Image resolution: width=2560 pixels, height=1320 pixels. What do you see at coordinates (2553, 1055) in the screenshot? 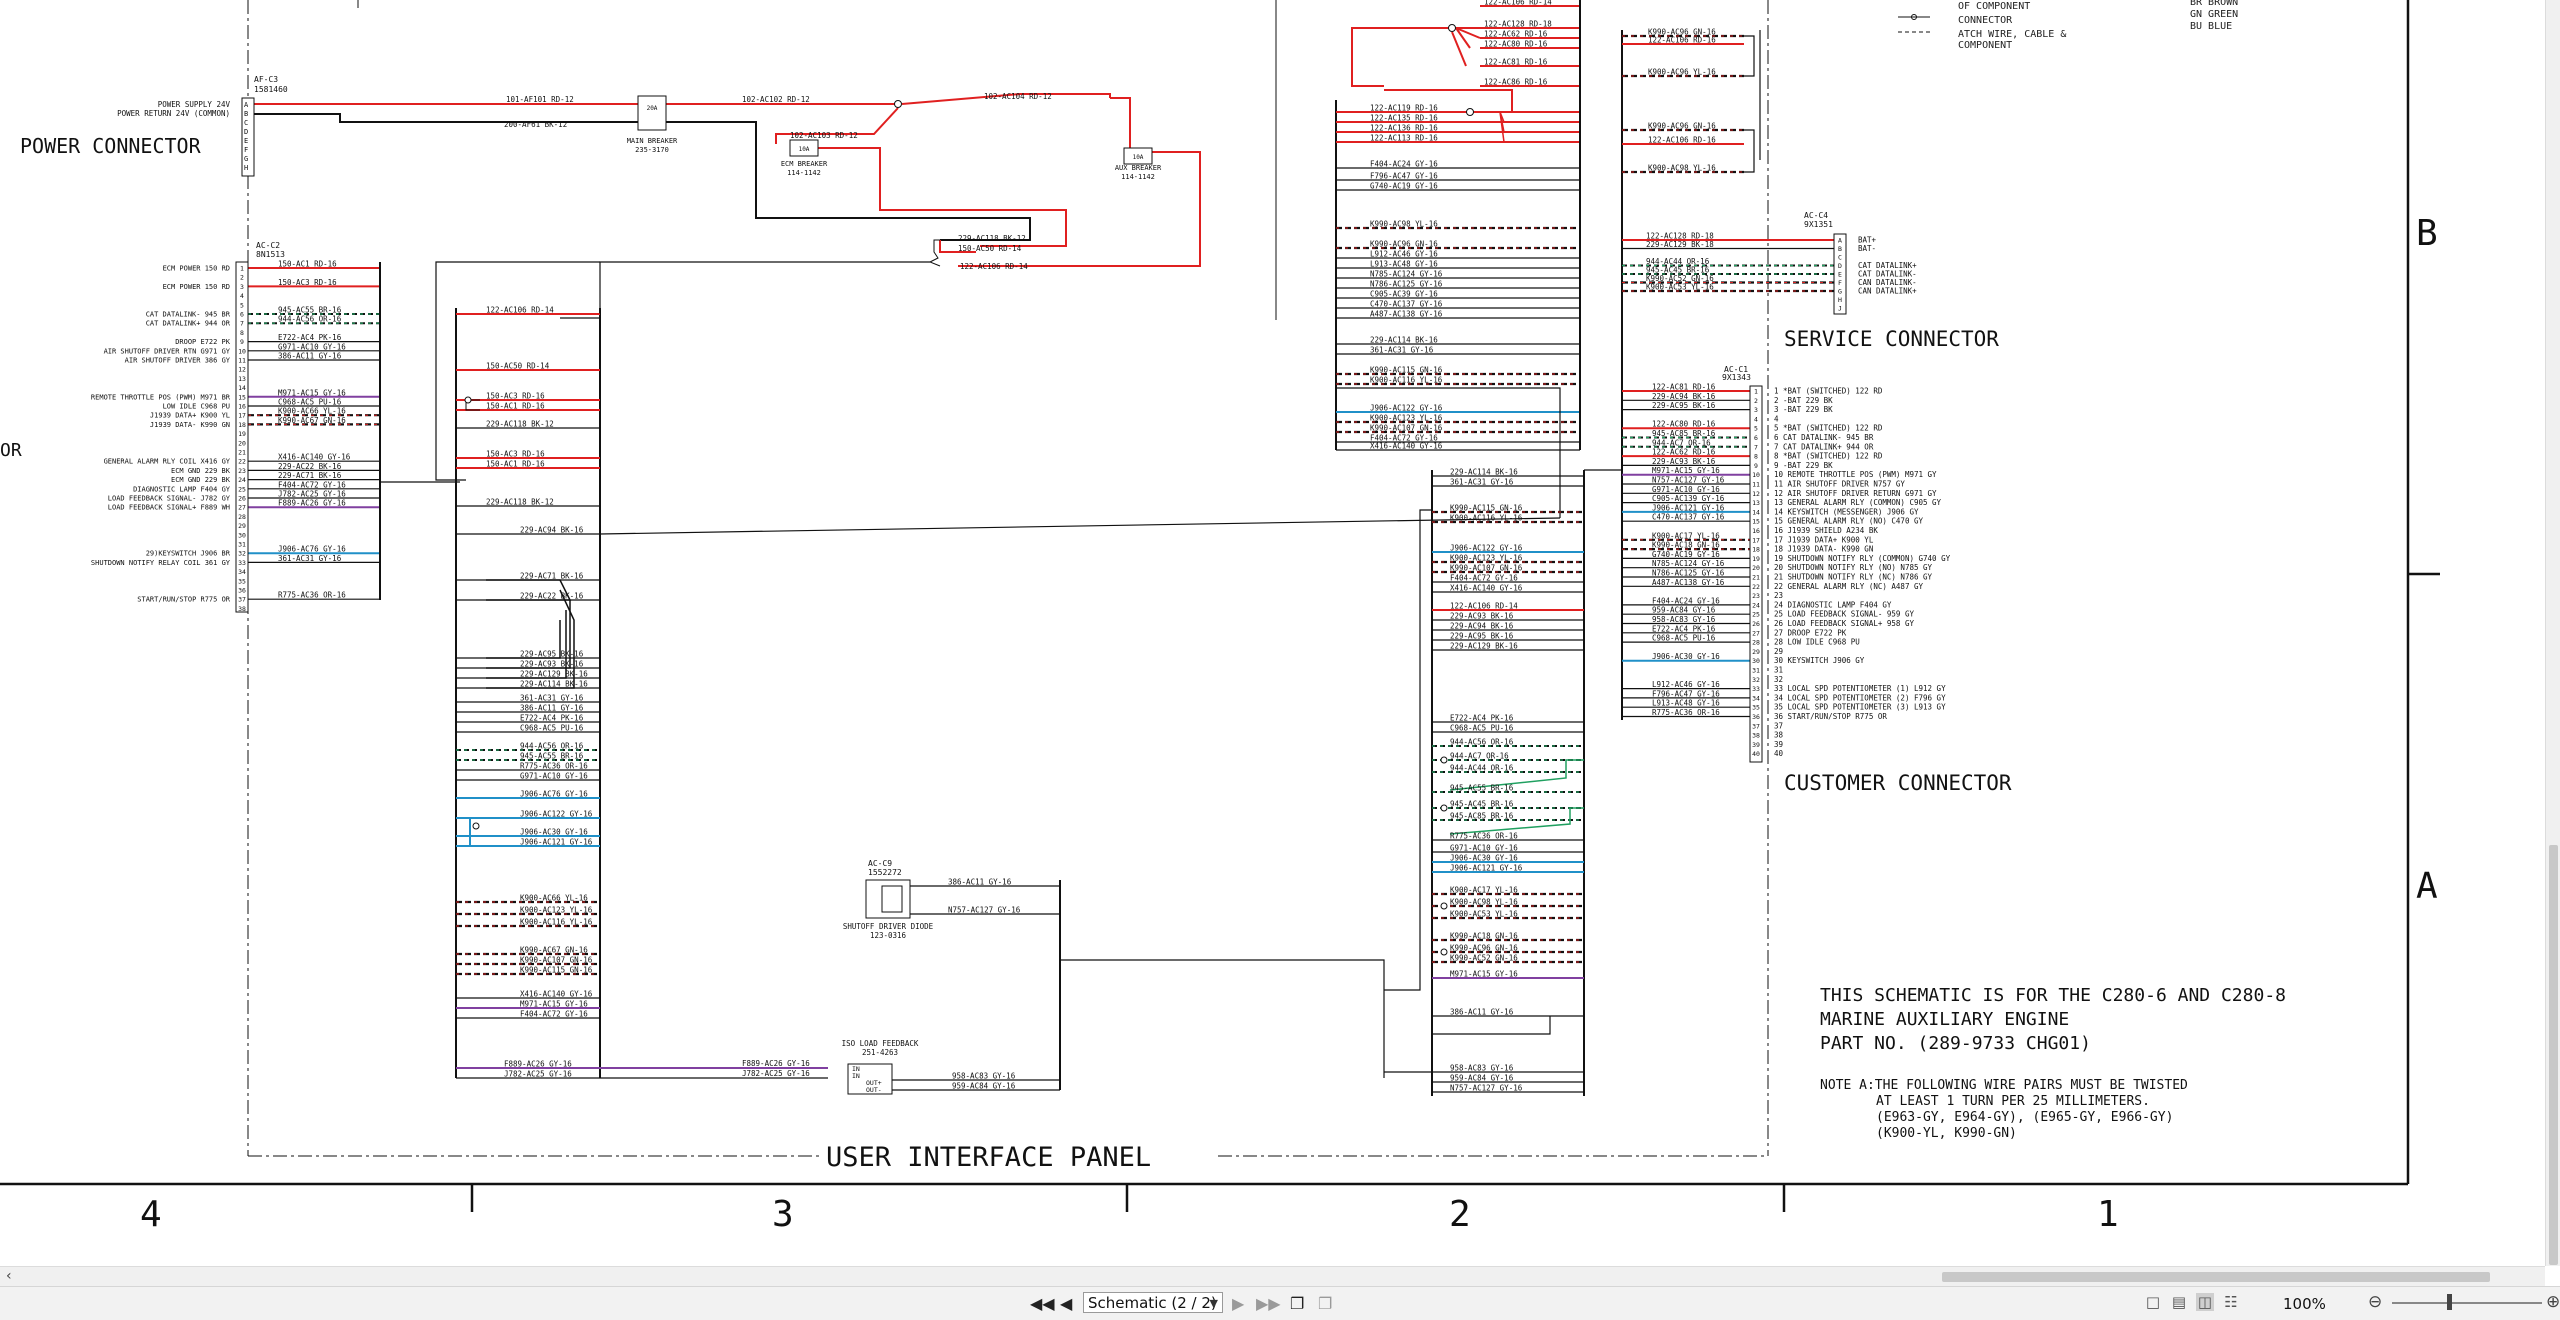
I see `vertical-scroll-thumb` at bounding box center [2553, 1055].